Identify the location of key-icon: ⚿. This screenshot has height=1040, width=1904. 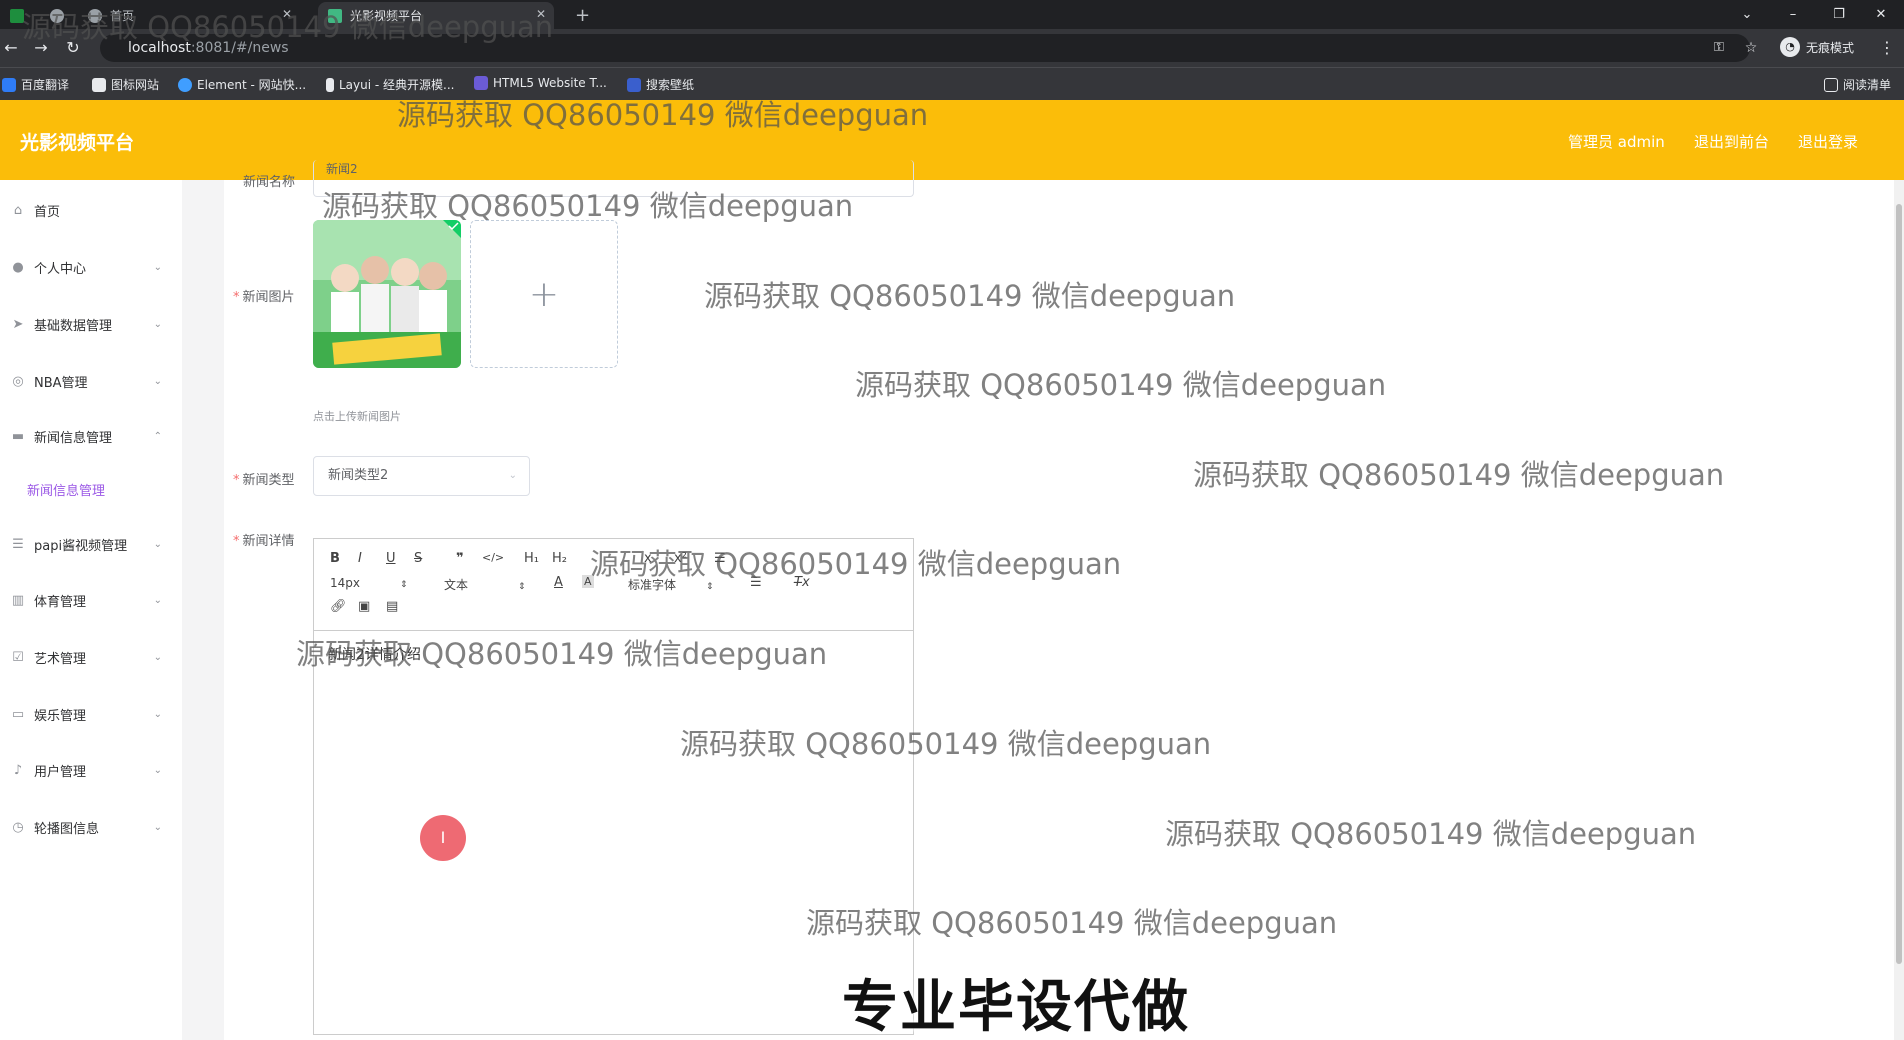
(1719, 48).